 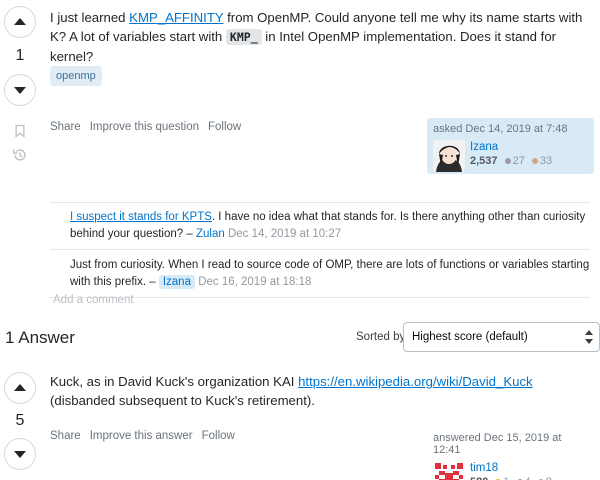 I want to click on history-button, so click(x=20, y=155).